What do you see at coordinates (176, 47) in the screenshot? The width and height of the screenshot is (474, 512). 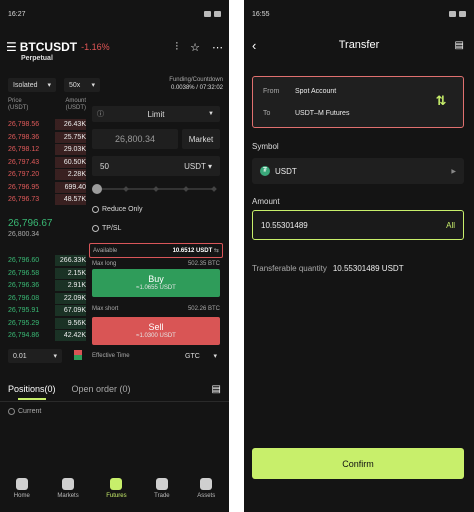 I see `chart-icon: ⫶` at bounding box center [176, 47].